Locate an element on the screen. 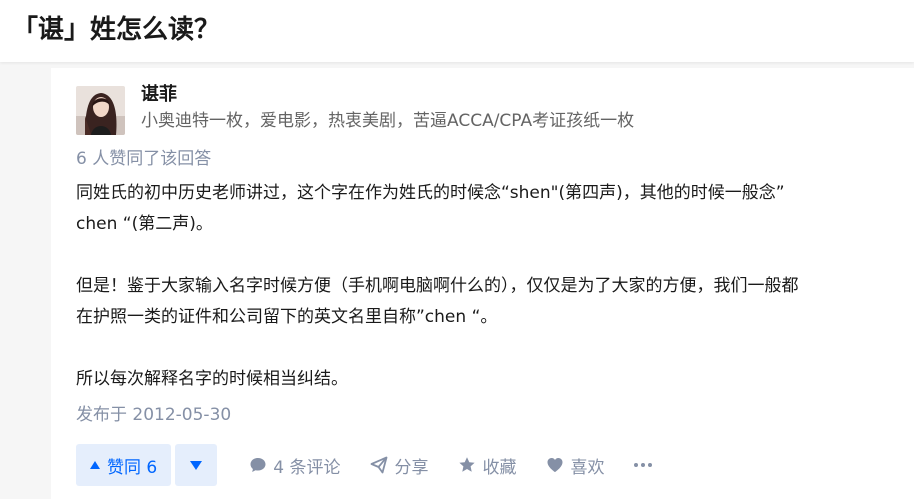 The height and width of the screenshot is (499, 914). share-button: 分享 is located at coordinates (399, 465).